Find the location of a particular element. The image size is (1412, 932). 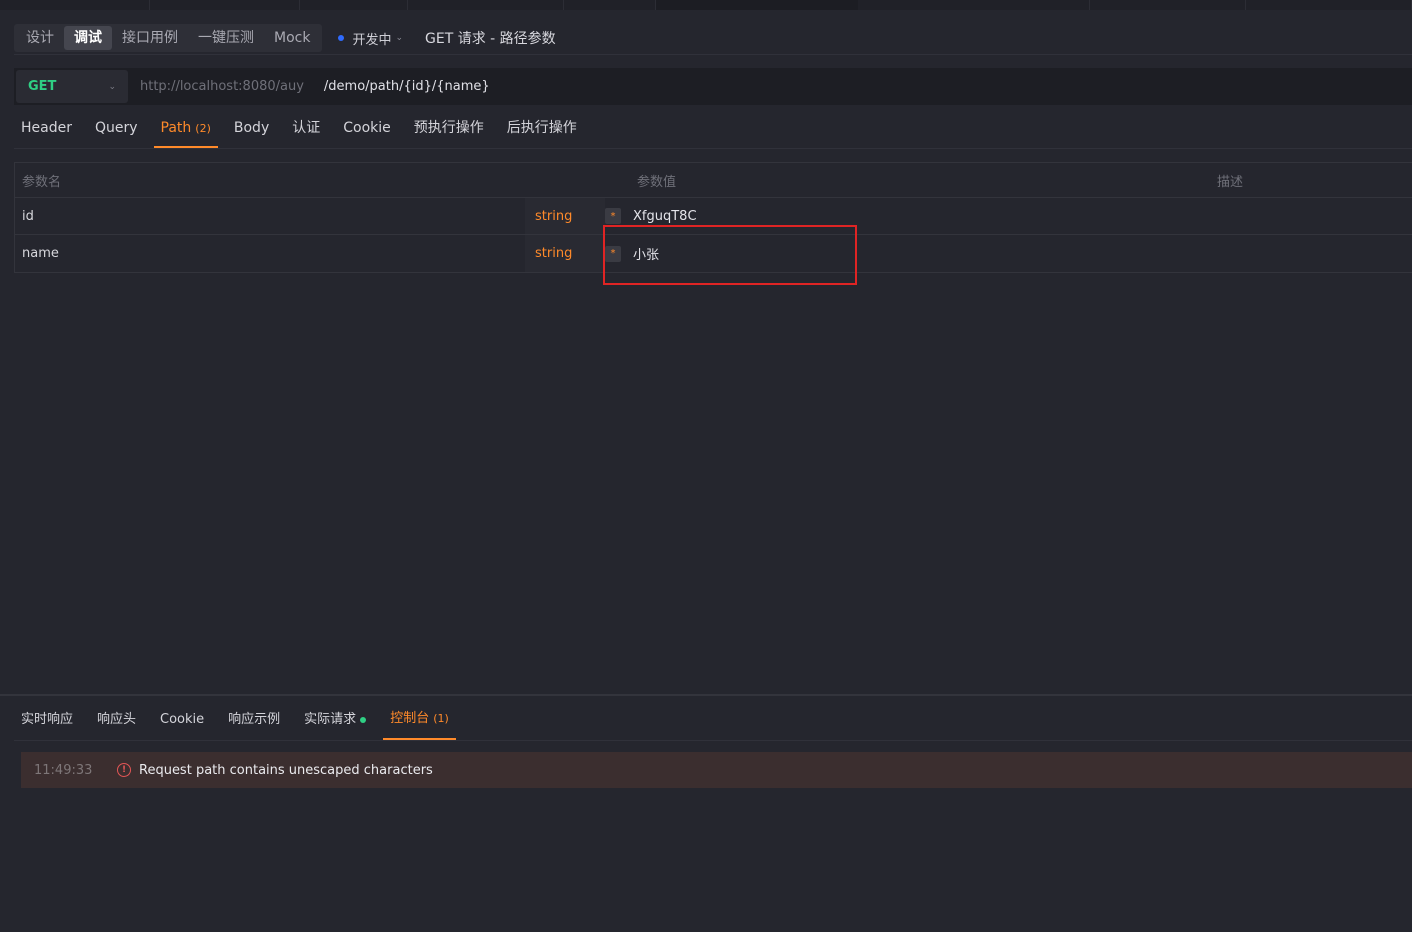

table-header-row: 参数名 参数值 描述 is located at coordinates (713, 180).